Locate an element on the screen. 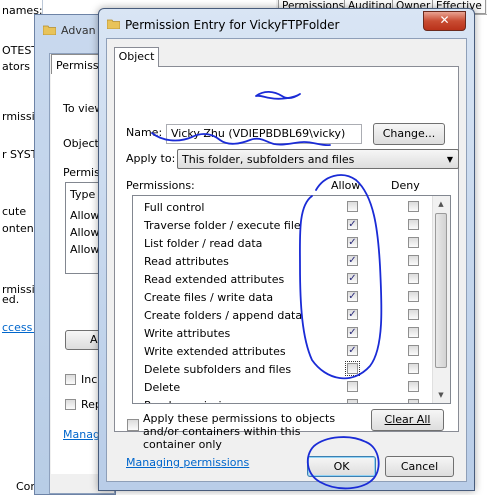 The width and height of the screenshot is (487, 495). permission-label: Delete subfolders and files is located at coordinates (218, 369).